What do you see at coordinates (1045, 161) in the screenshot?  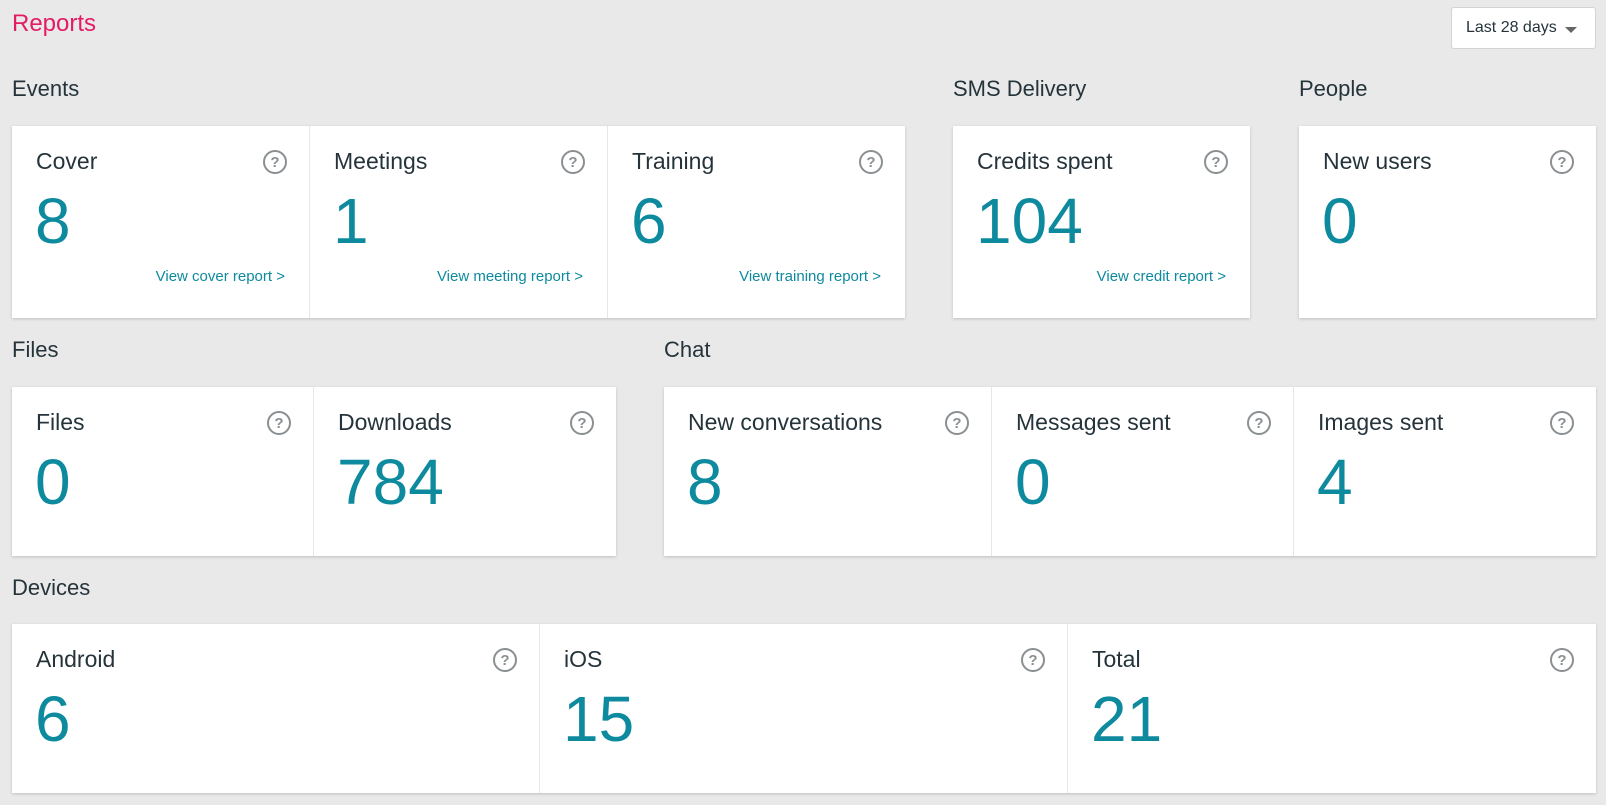 I see `card-label: Credits spent` at bounding box center [1045, 161].